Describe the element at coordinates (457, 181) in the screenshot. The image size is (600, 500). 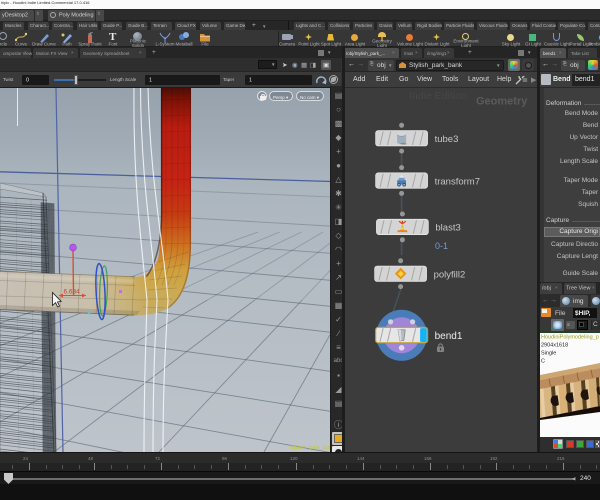
I see `svg-text: transform7` at that location.